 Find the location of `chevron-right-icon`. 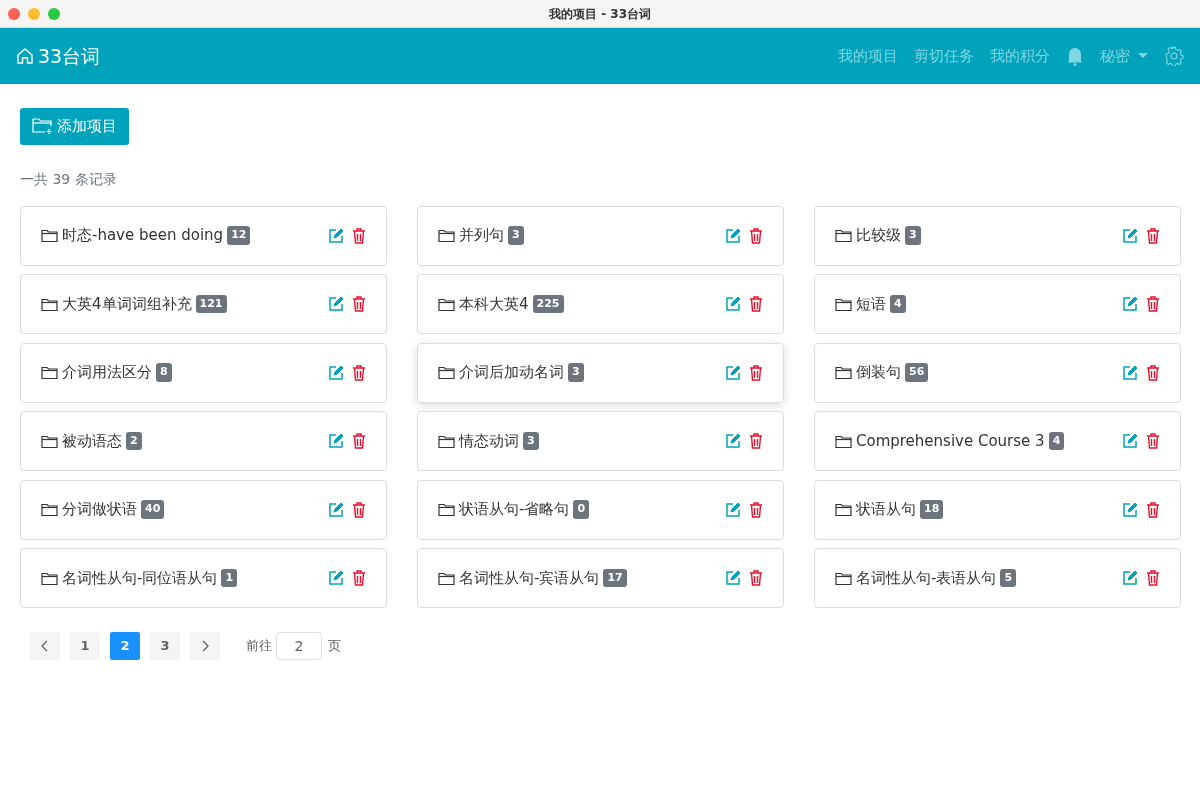

chevron-right-icon is located at coordinates (205, 646).